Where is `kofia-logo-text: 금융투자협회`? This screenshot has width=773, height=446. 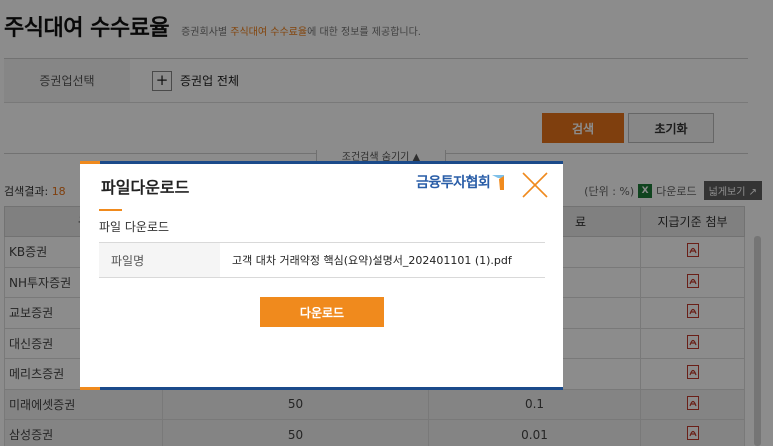
kofia-logo-text: 금융투자협회 is located at coordinates (453, 183).